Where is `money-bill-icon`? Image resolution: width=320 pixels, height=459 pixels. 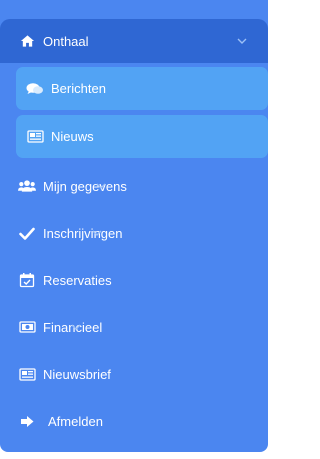 money-bill-icon is located at coordinates (27, 327).